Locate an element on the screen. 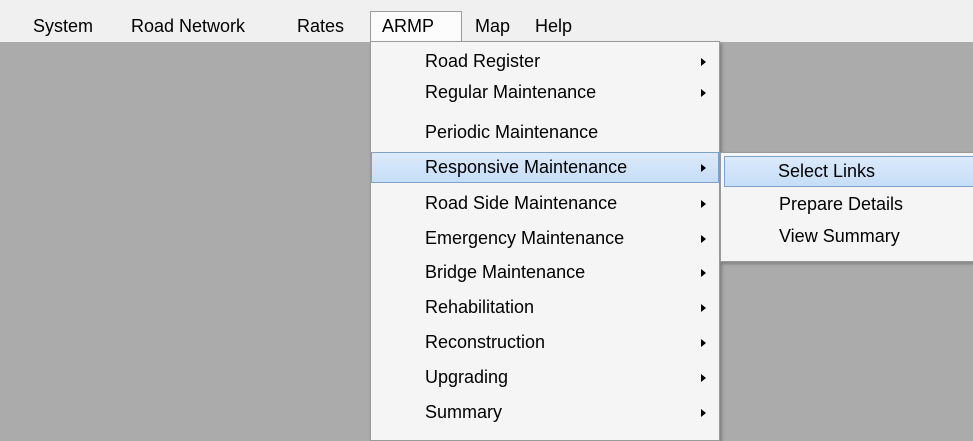 This screenshot has height=441, width=973. menu-item-select-links: Select Links is located at coordinates (848, 171).